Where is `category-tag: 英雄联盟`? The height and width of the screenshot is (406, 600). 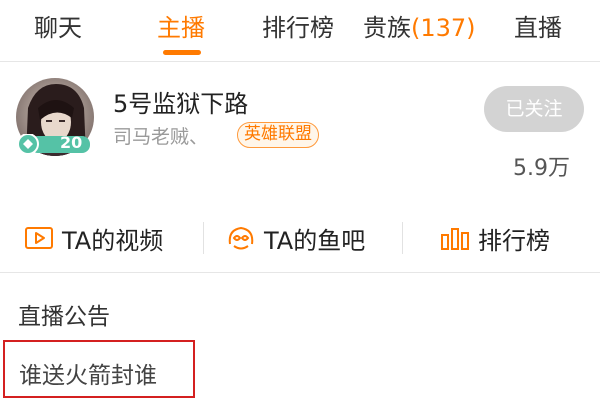 category-tag: 英雄联盟 is located at coordinates (278, 135).